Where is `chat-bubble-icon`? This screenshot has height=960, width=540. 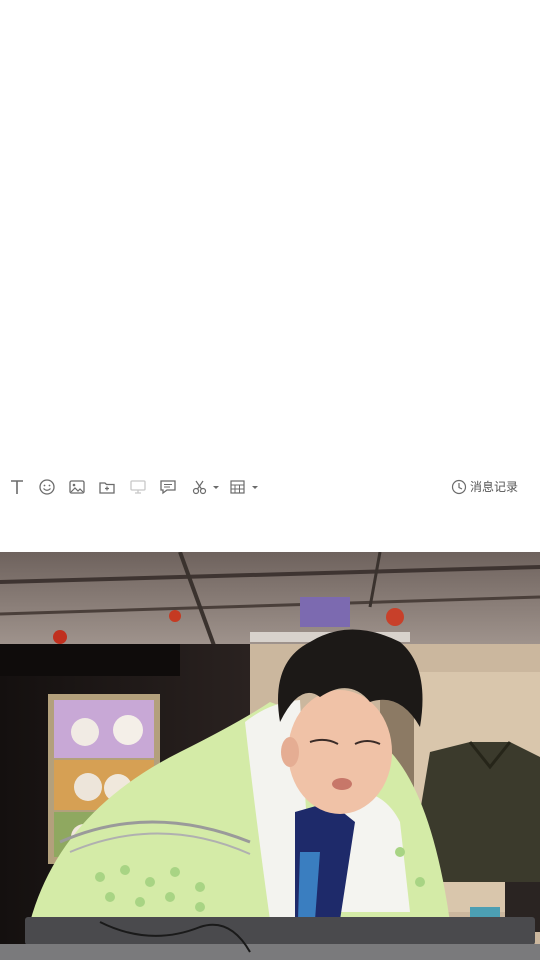
chat-bubble-icon is located at coordinates (168, 487).